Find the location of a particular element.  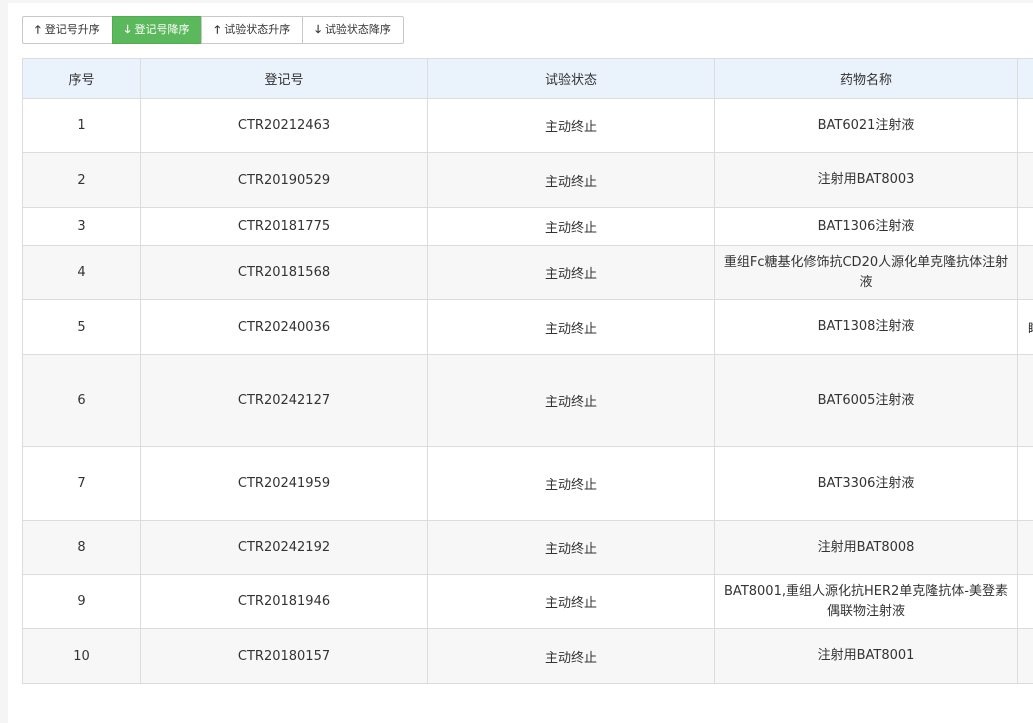

col-header-status: 试验状态 is located at coordinates (571, 79).